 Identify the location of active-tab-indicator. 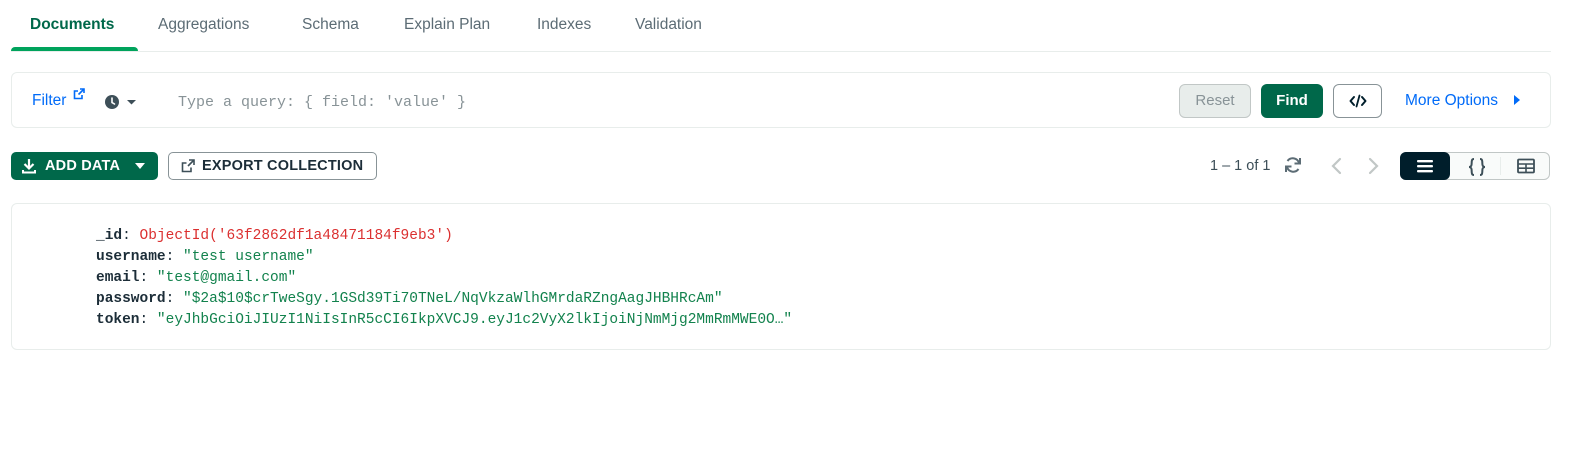
(74, 49).